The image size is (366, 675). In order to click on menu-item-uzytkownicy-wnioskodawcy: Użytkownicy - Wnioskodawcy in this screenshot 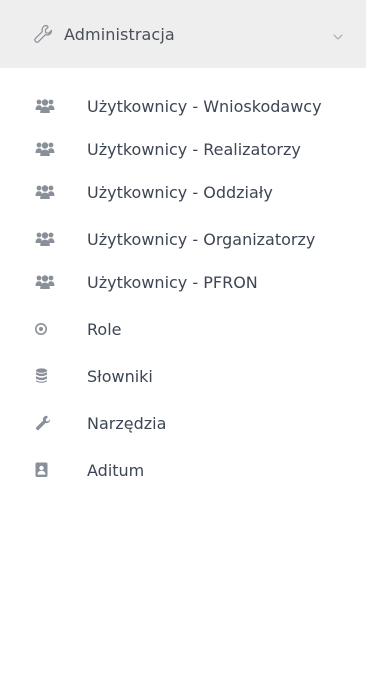, I will do `click(183, 107)`.